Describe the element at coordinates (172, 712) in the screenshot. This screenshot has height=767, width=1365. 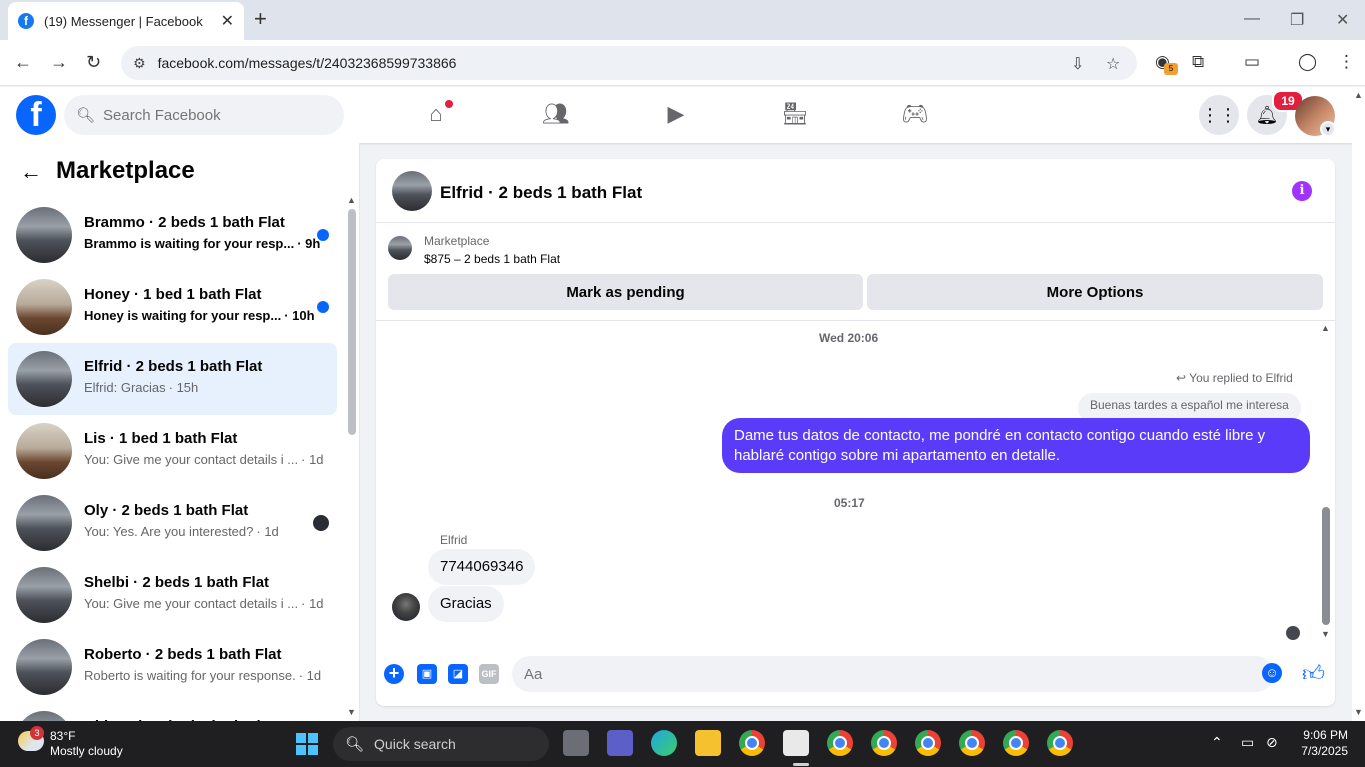
I see `conversation-item: Abimael · 1 bed 1 bath Flat` at that location.